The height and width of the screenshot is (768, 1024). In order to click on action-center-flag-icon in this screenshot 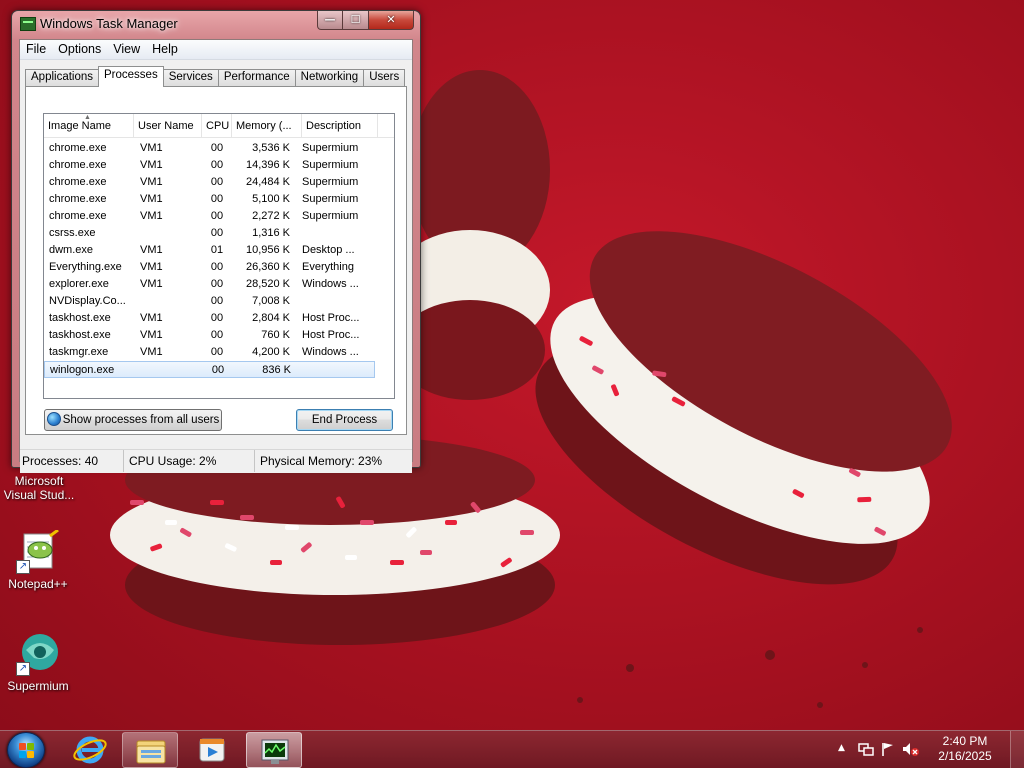, I will do `click(888, 749)`.